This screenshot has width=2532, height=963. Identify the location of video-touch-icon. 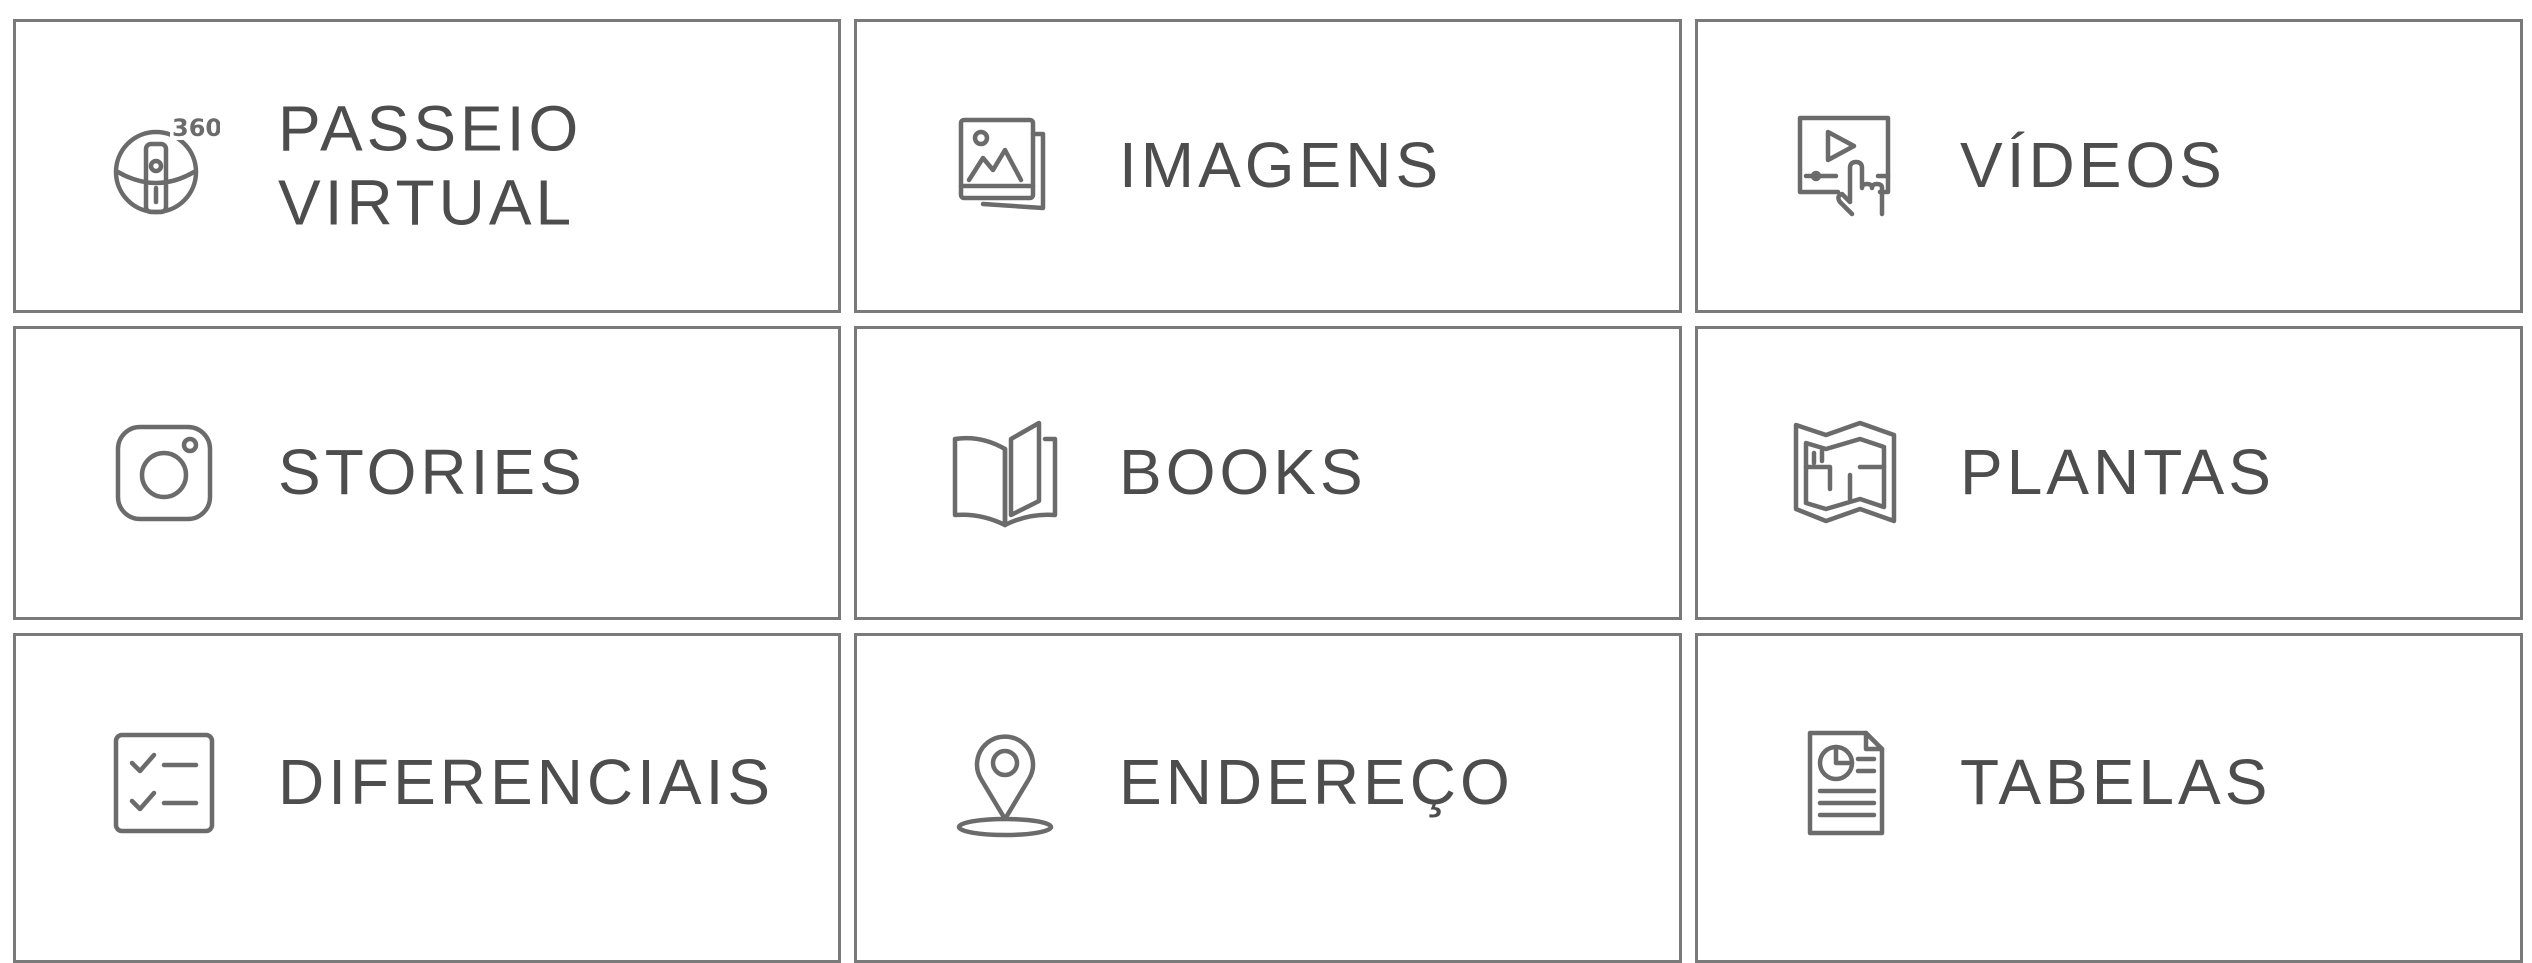
(1846, 166).